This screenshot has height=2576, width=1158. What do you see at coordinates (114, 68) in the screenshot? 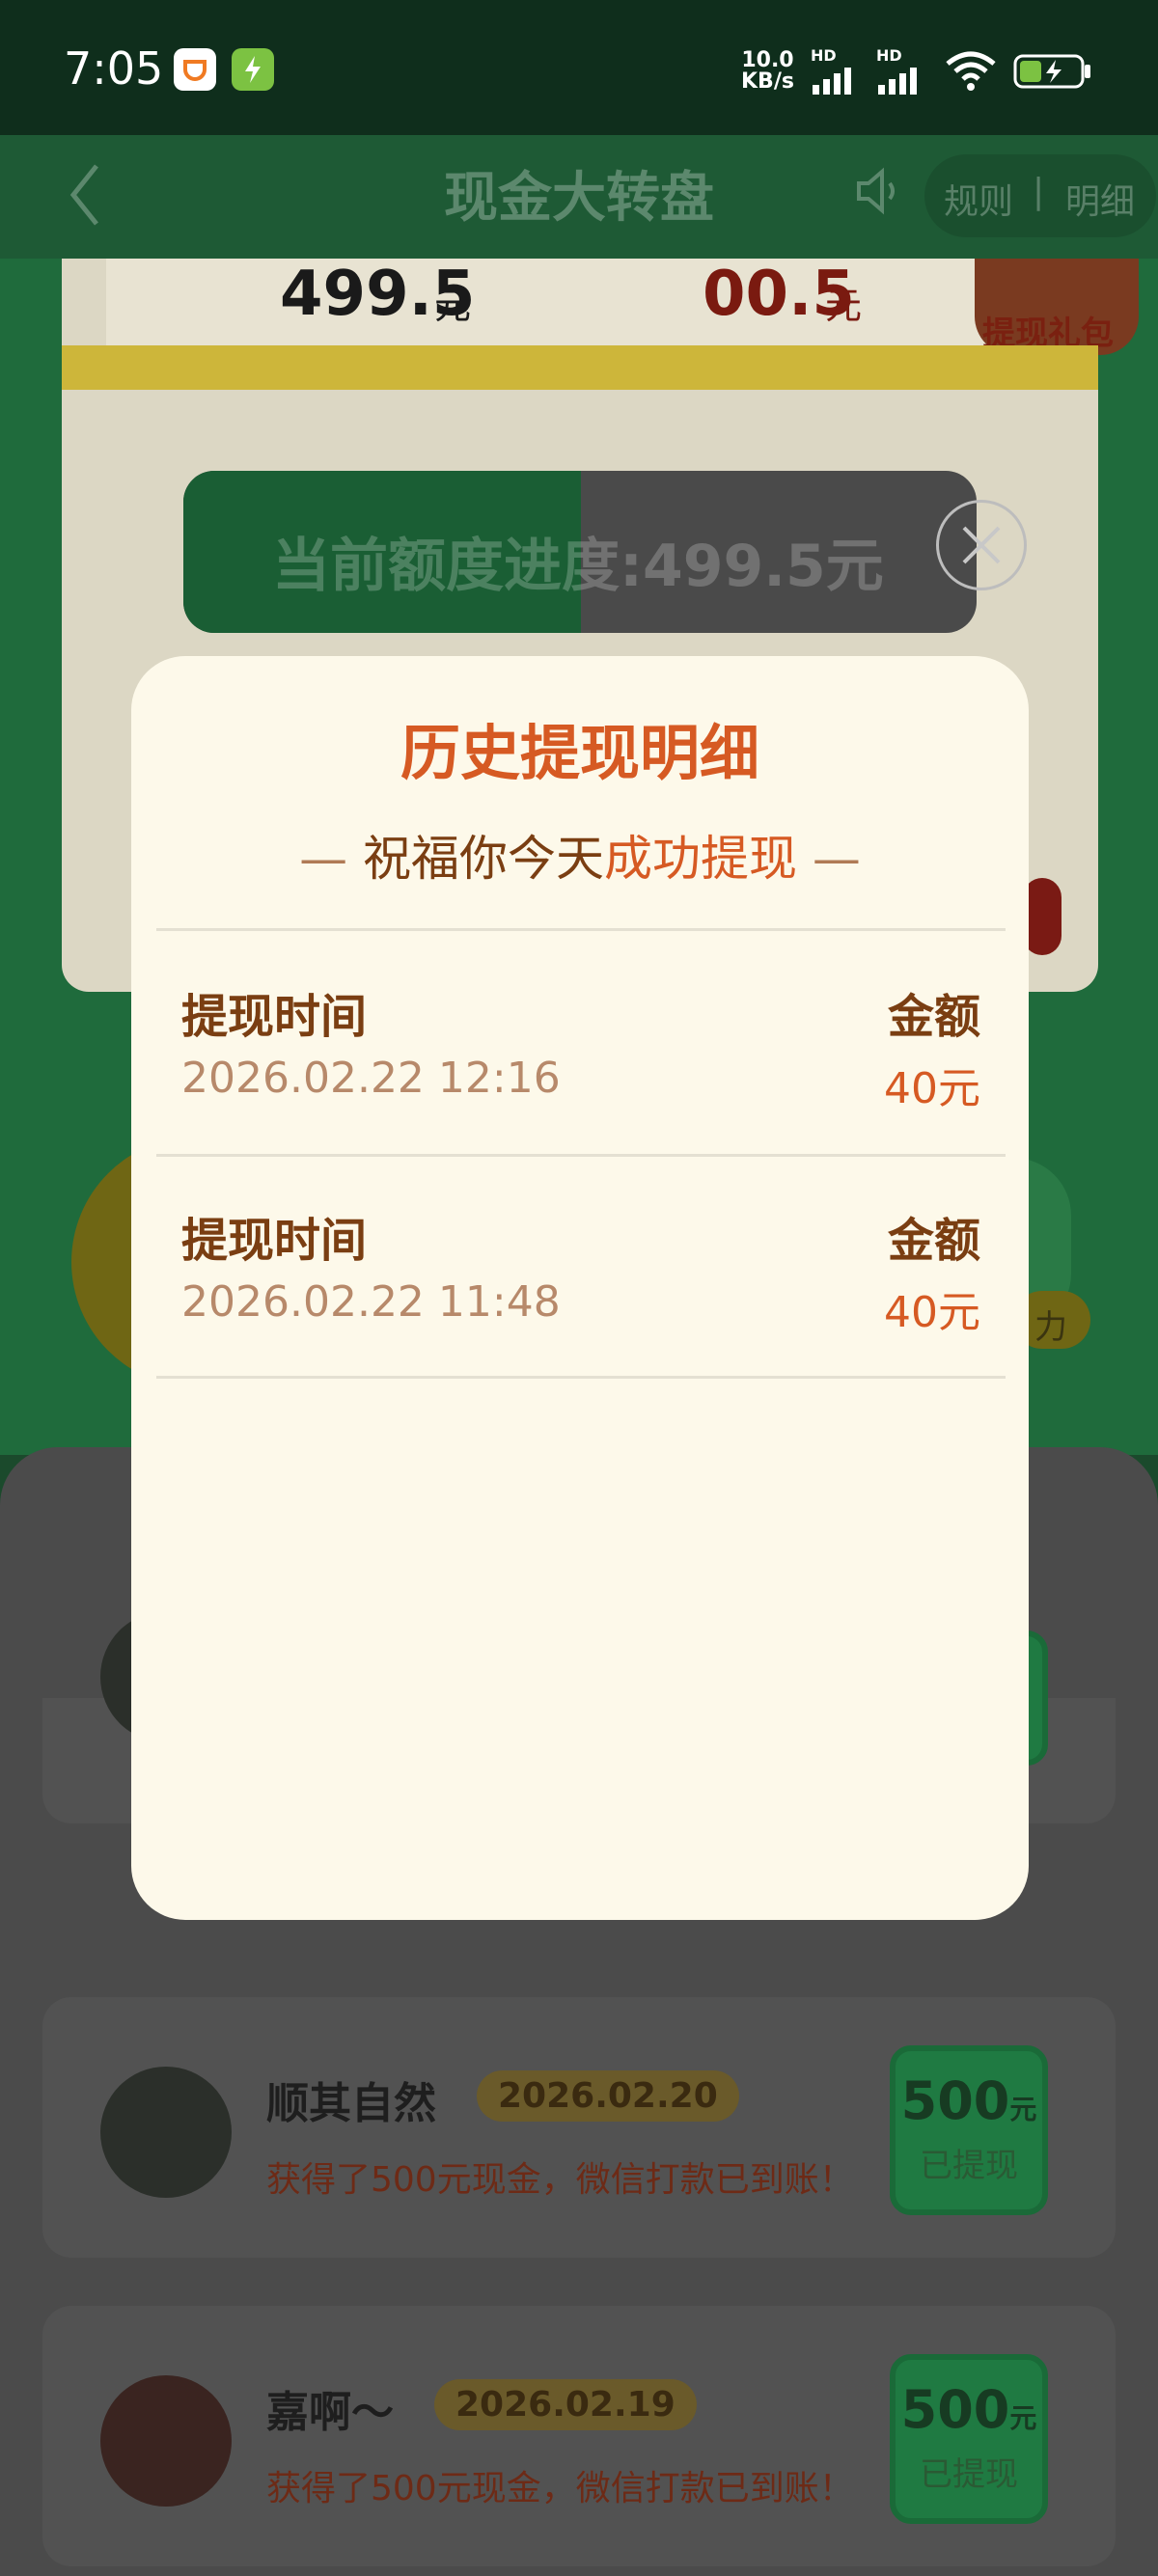
I see `status-time: 7:05` at bounding box center [114, 68].